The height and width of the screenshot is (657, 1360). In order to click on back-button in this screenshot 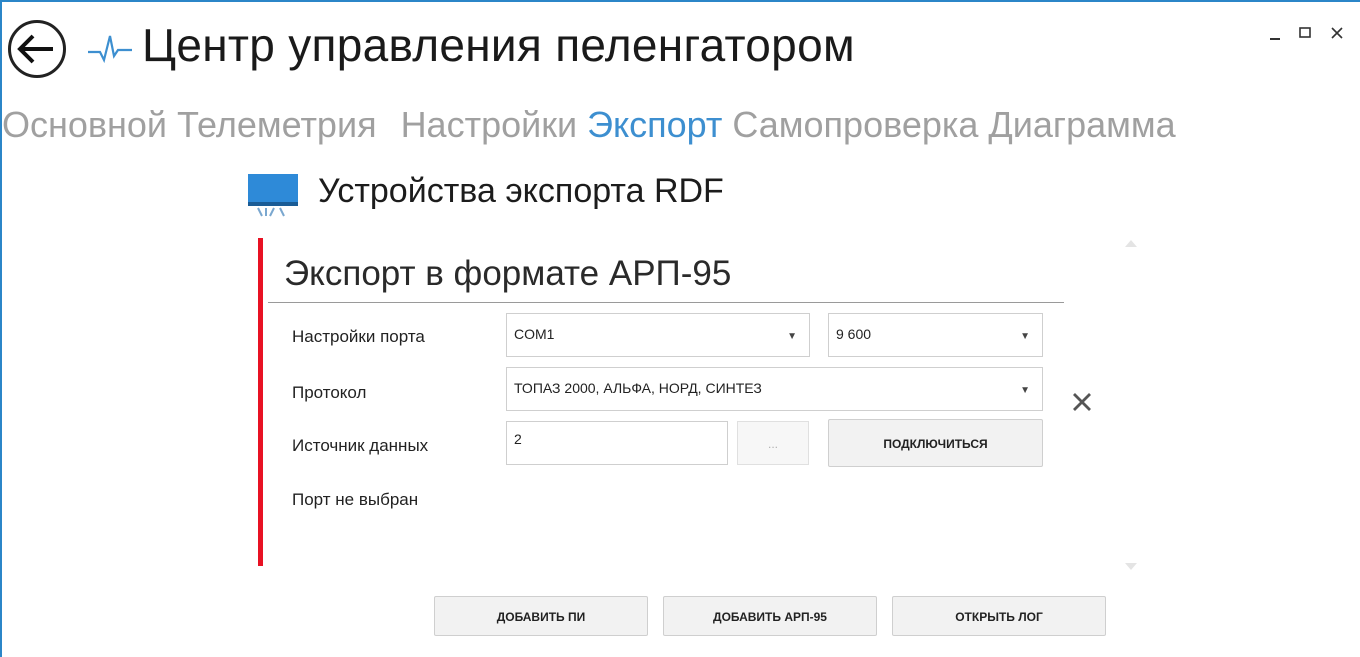, I will do `click(37, 49)`.